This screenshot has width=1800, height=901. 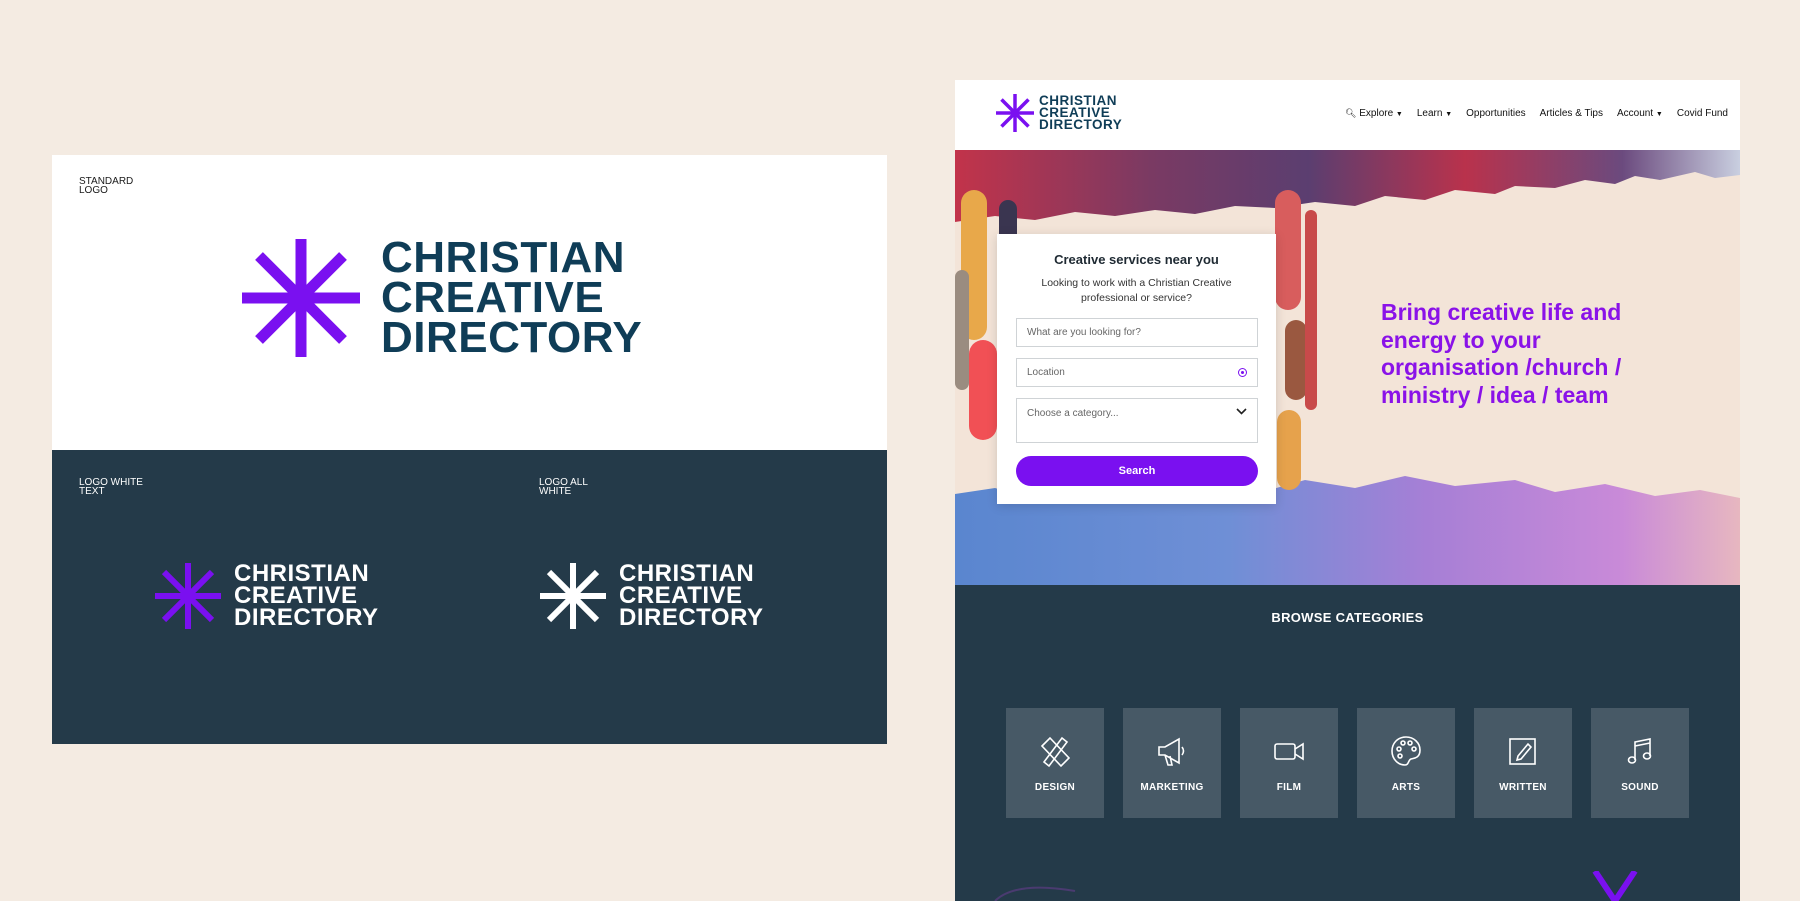 I want to click on bottom-decorative-swoosh, so click(x=1316, y=886).